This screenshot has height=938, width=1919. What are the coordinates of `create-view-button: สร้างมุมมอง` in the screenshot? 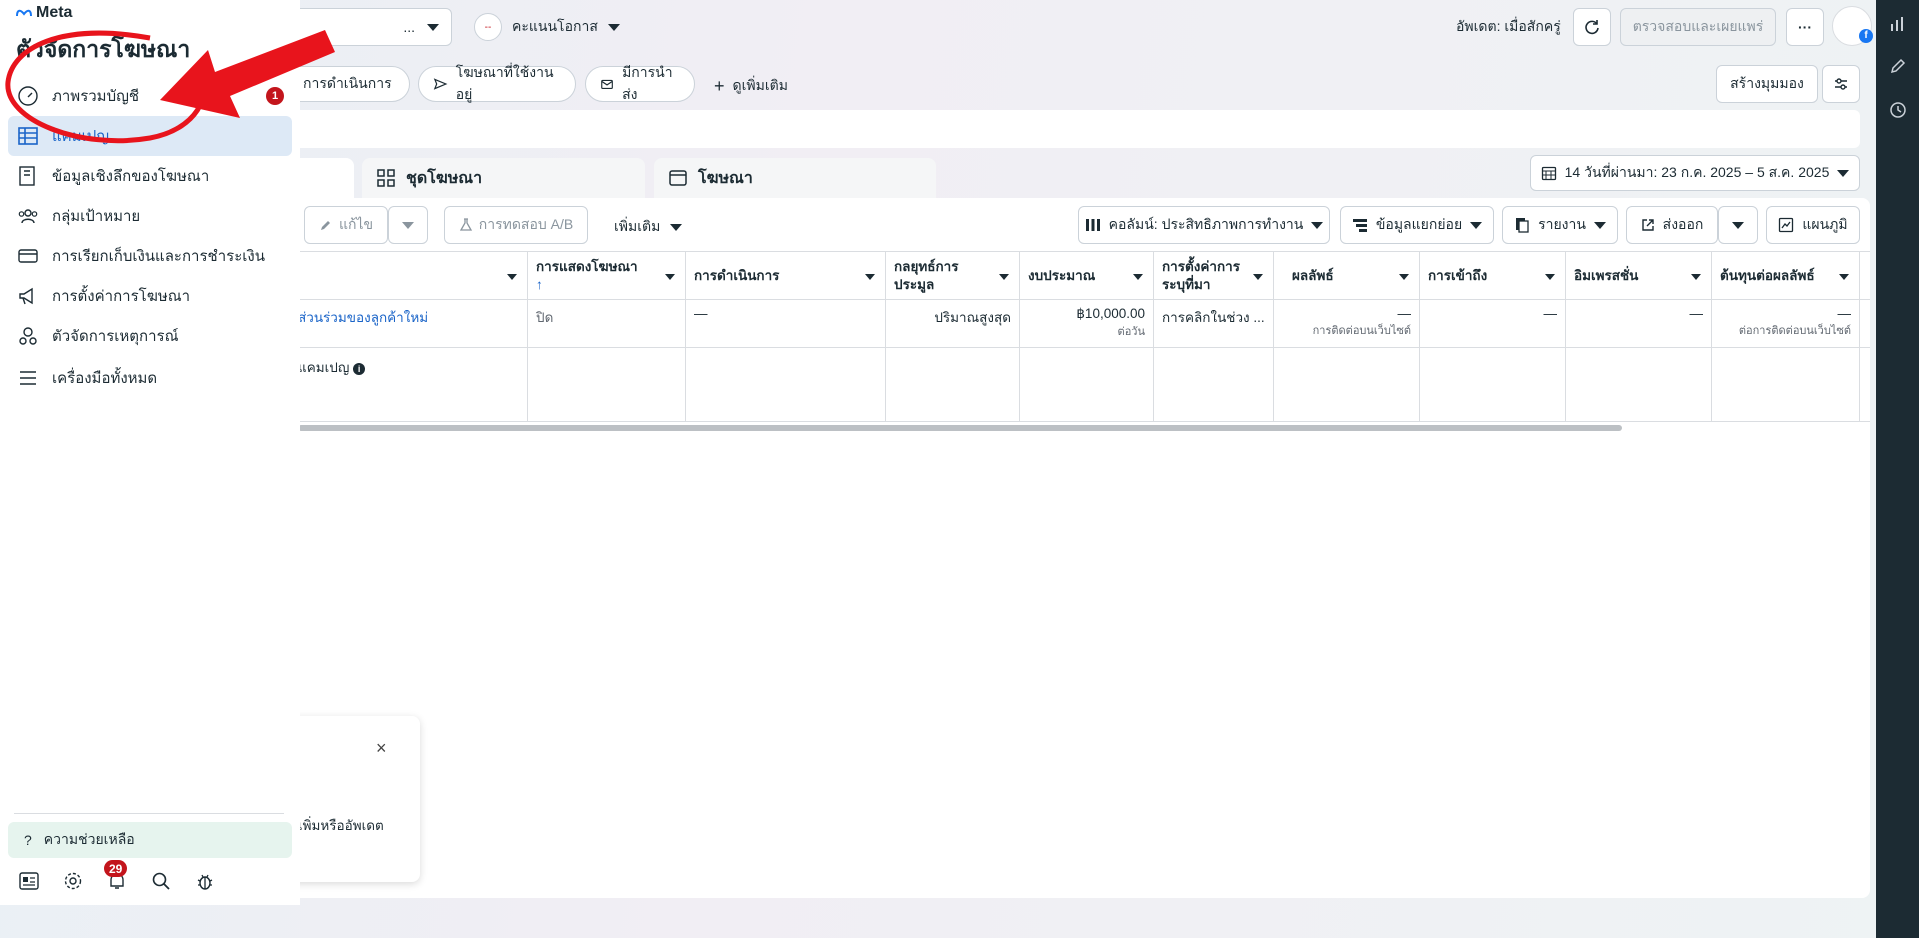 It's located at (1767, 84).